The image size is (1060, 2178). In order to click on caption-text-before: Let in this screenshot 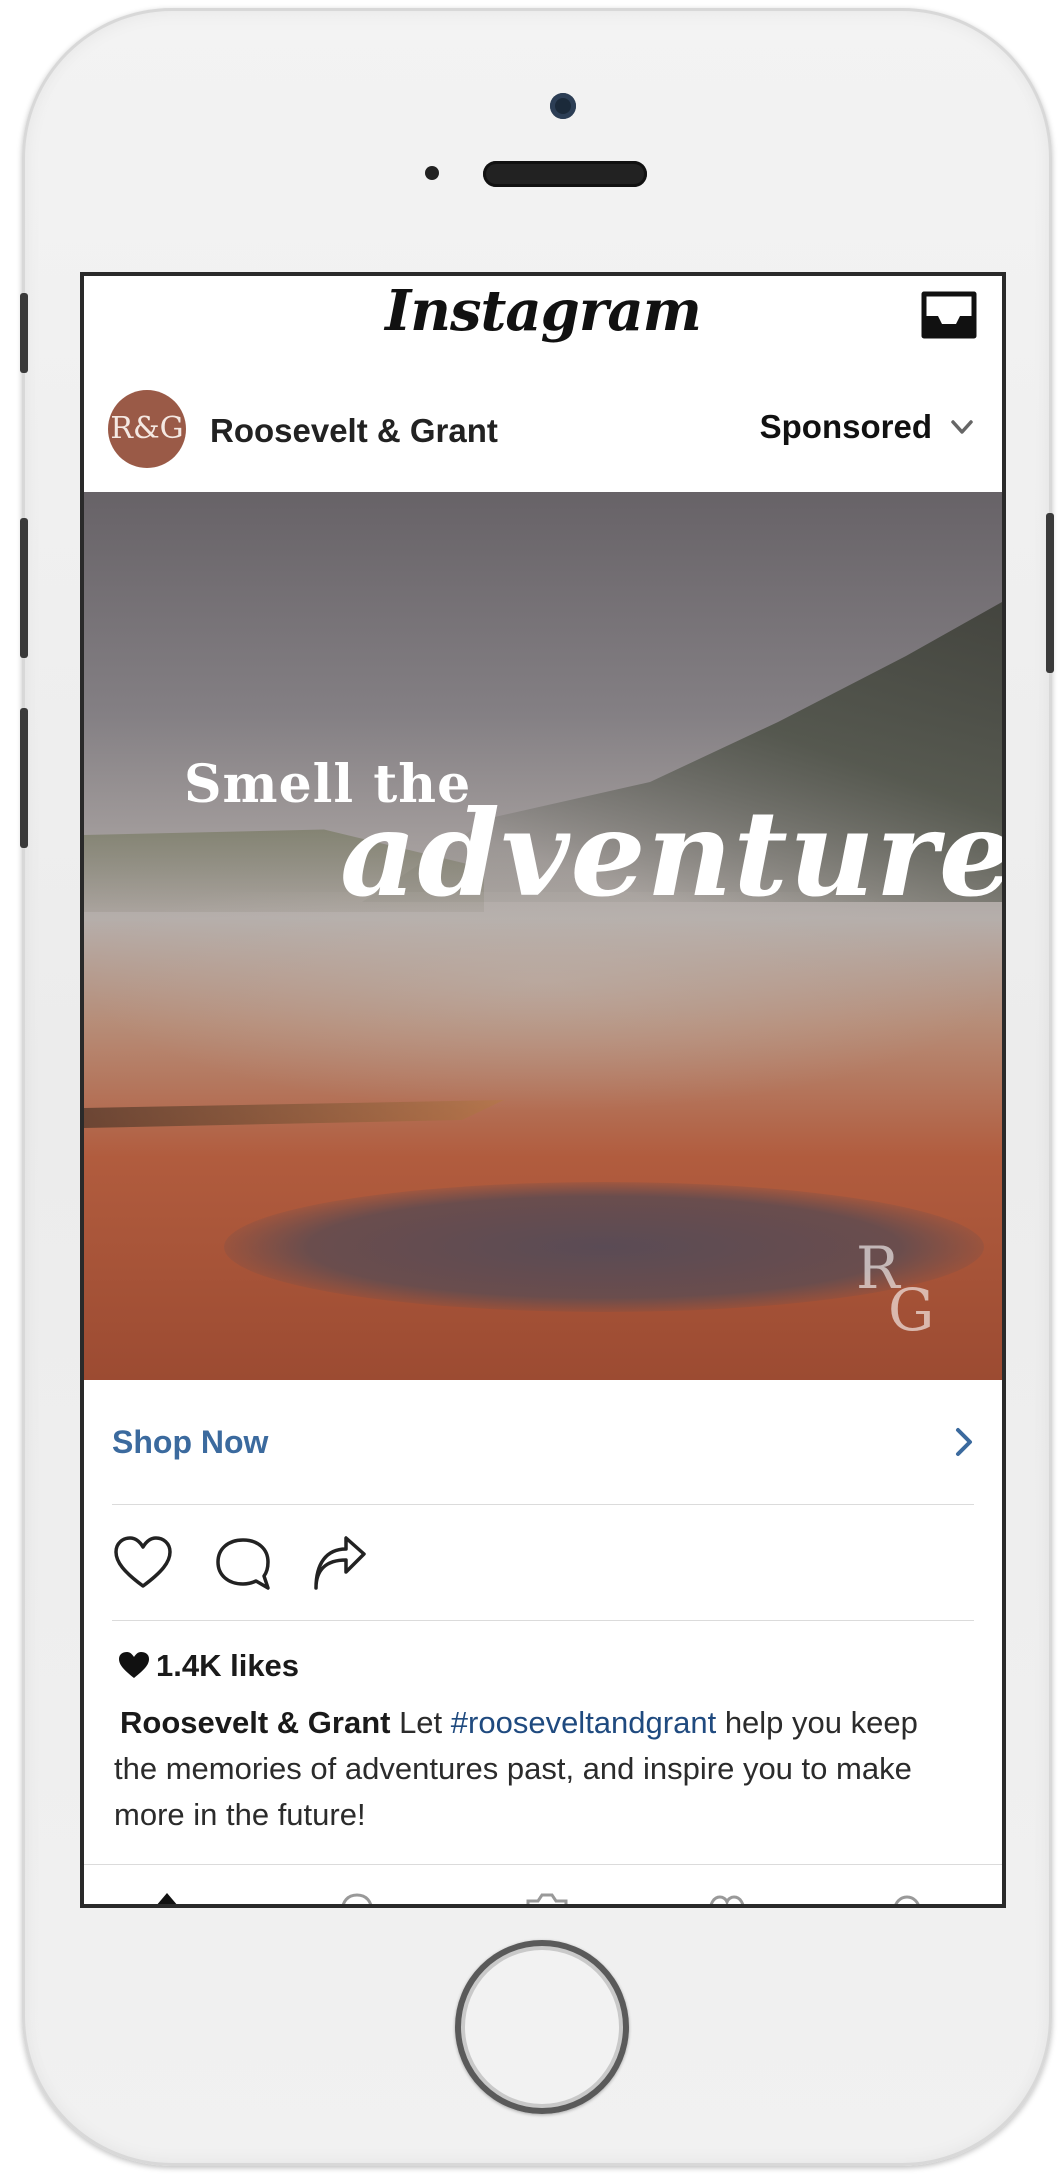, I will do `click(420, 1722)`.